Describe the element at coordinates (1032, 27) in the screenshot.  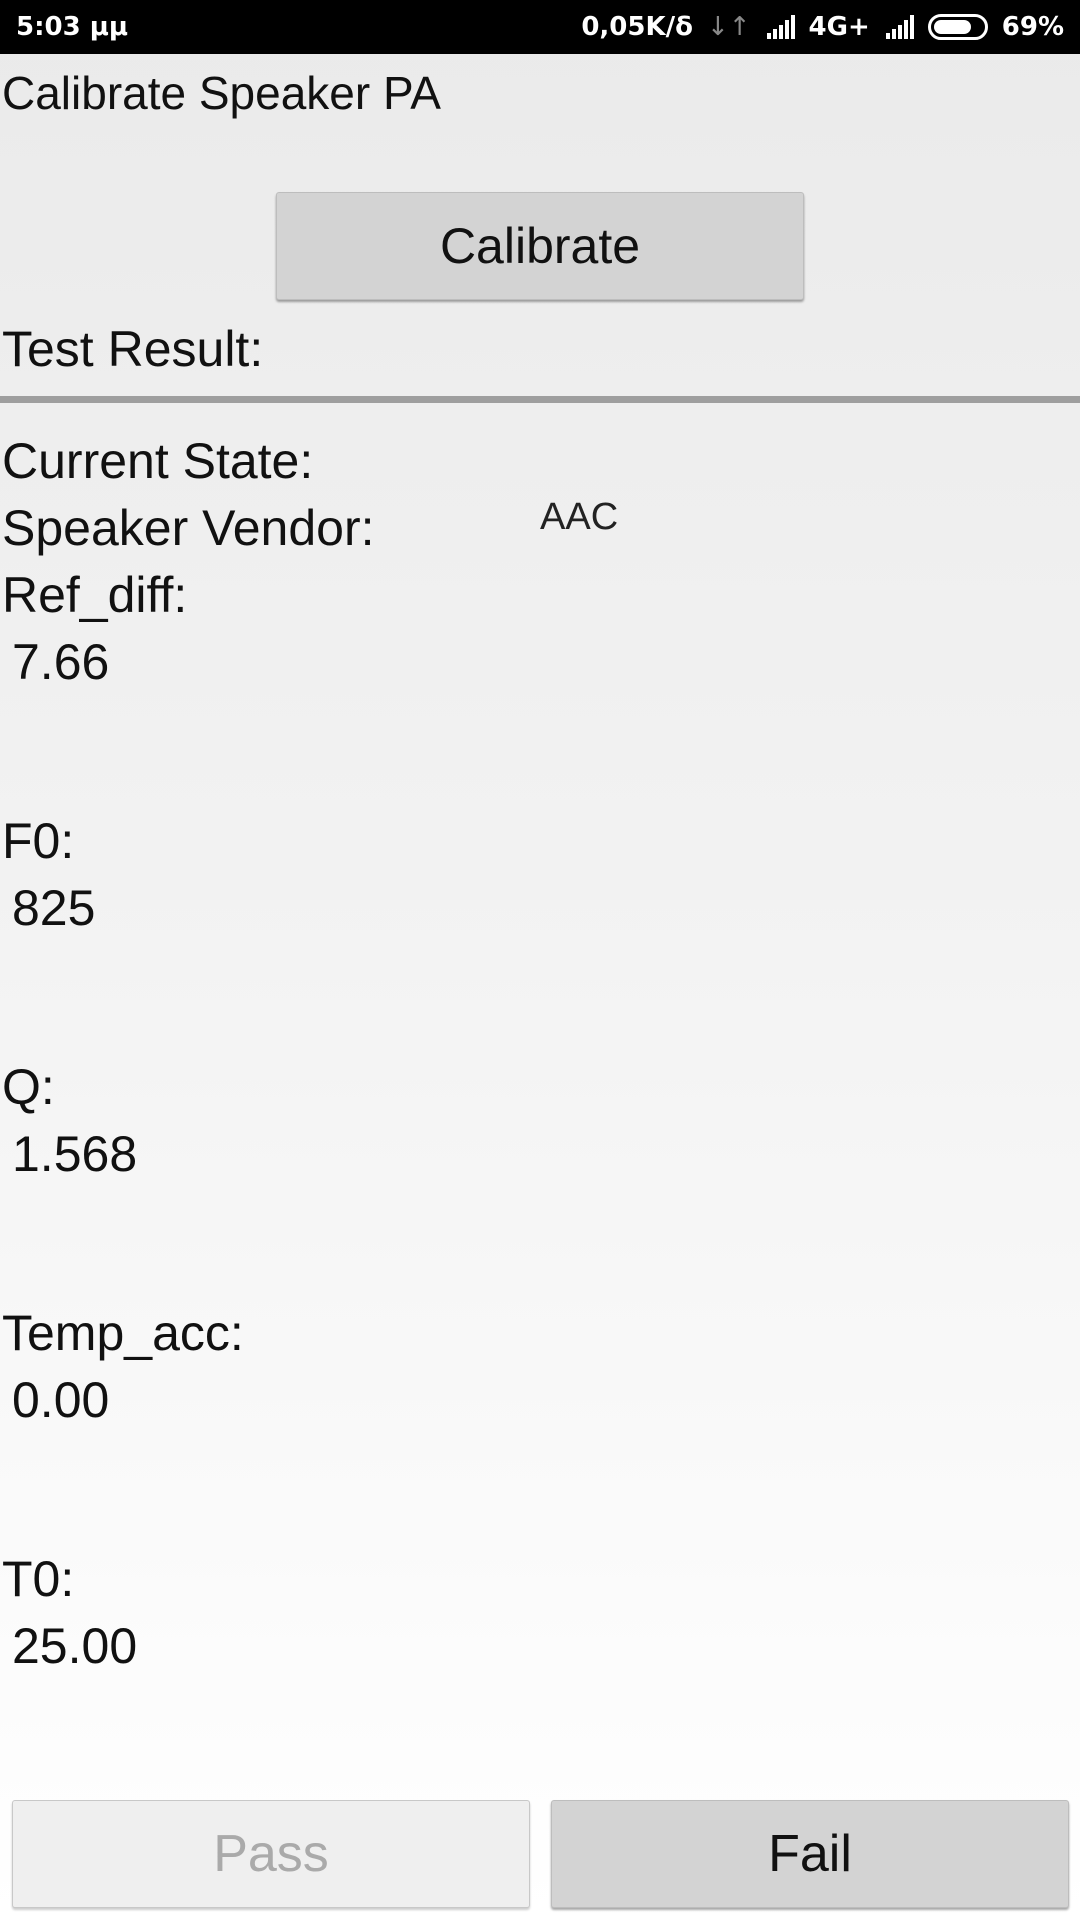
I see `battery-percent: 69%` at that location.